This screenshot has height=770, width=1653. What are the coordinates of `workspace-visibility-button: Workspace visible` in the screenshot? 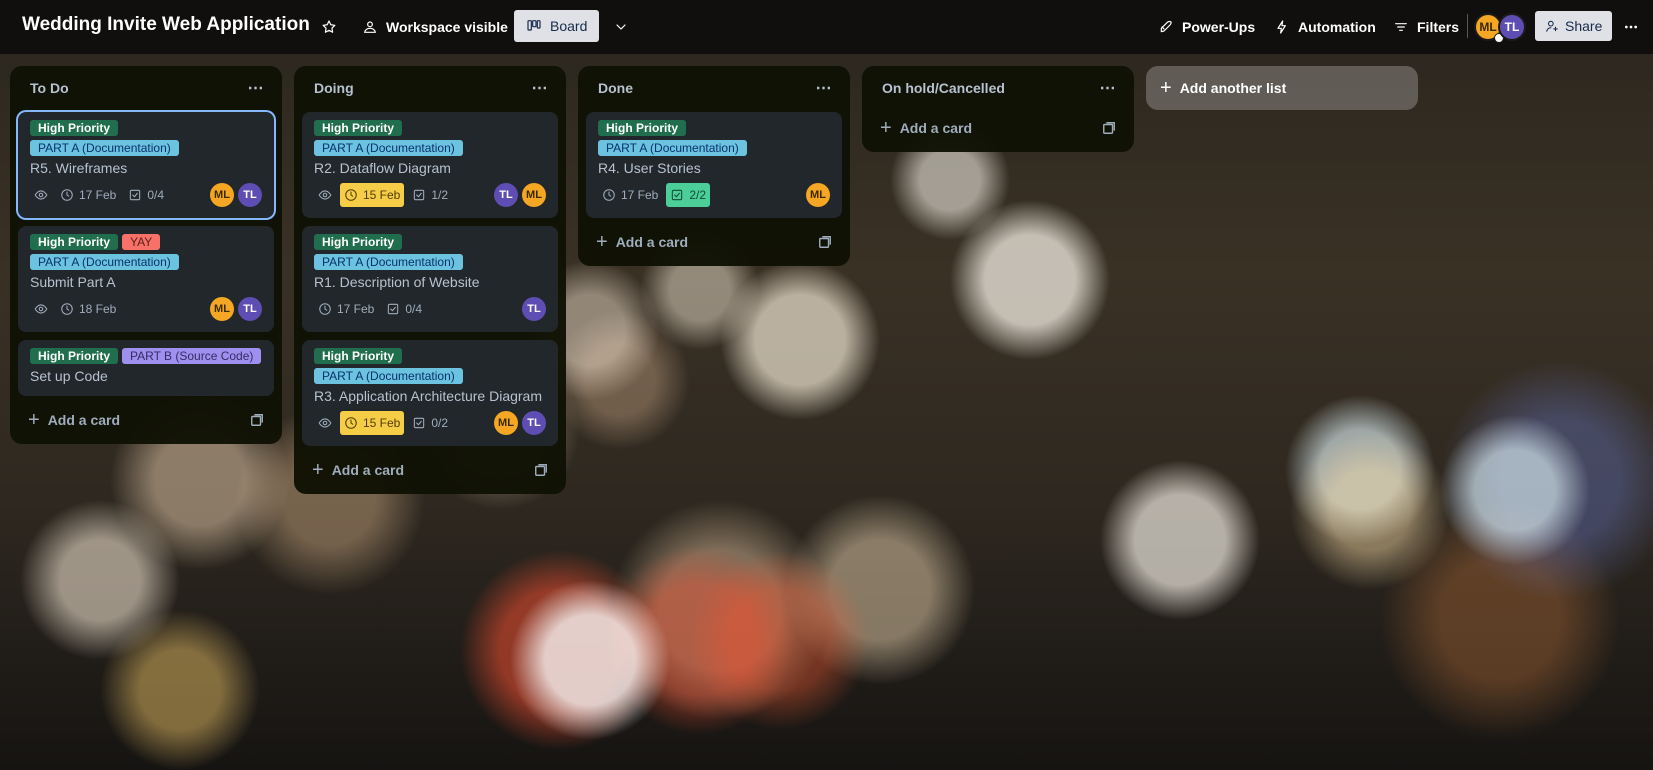 It's located at (435, 27).